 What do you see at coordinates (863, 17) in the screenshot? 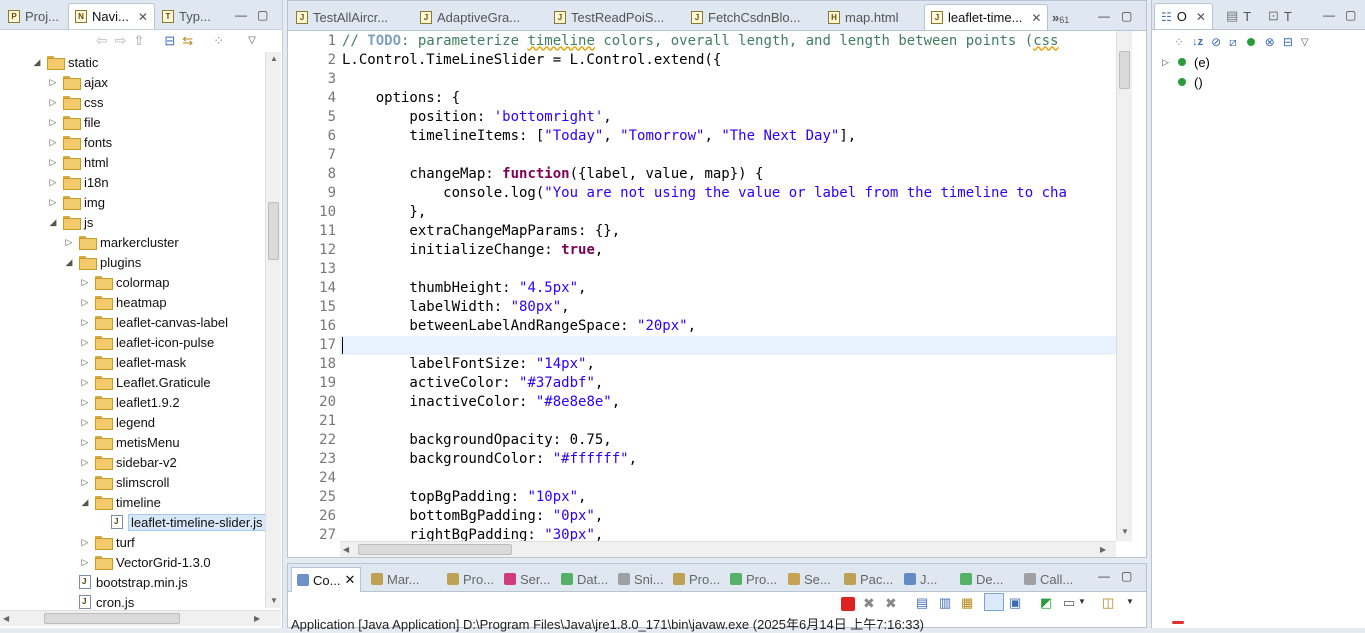
I see `editor-tab-4: H map.html` at bounding box center [863, 17].